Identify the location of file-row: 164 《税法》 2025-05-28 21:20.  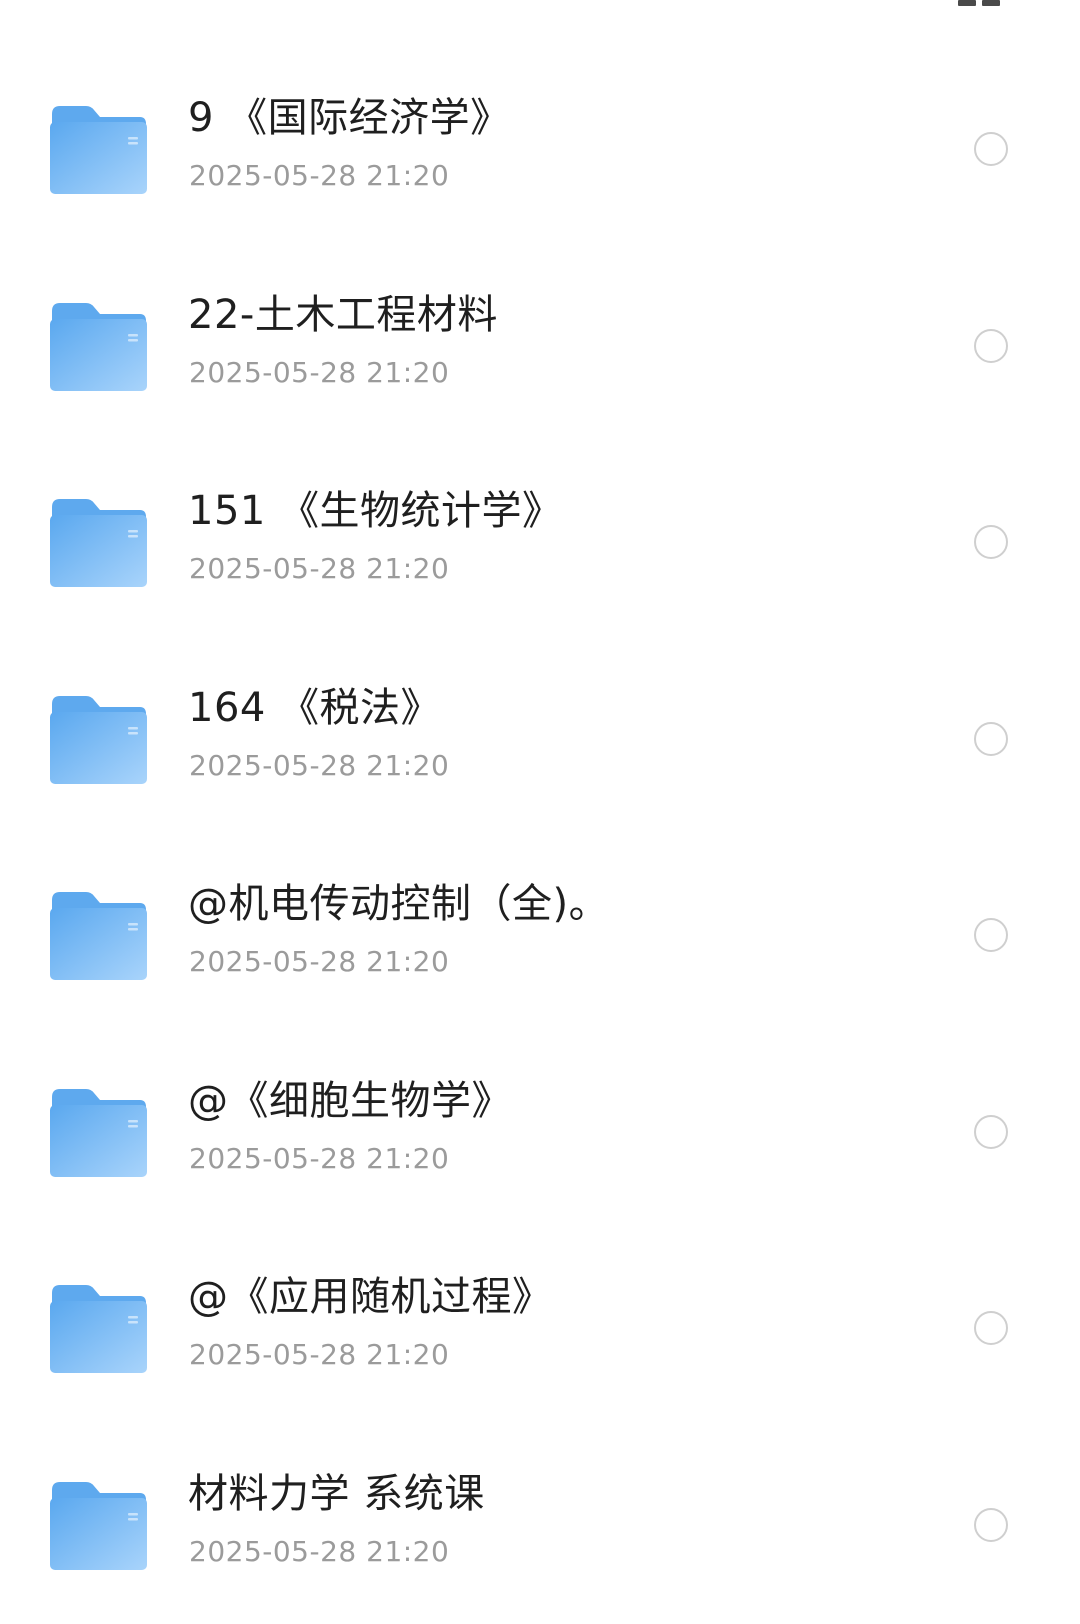
(540, 740).